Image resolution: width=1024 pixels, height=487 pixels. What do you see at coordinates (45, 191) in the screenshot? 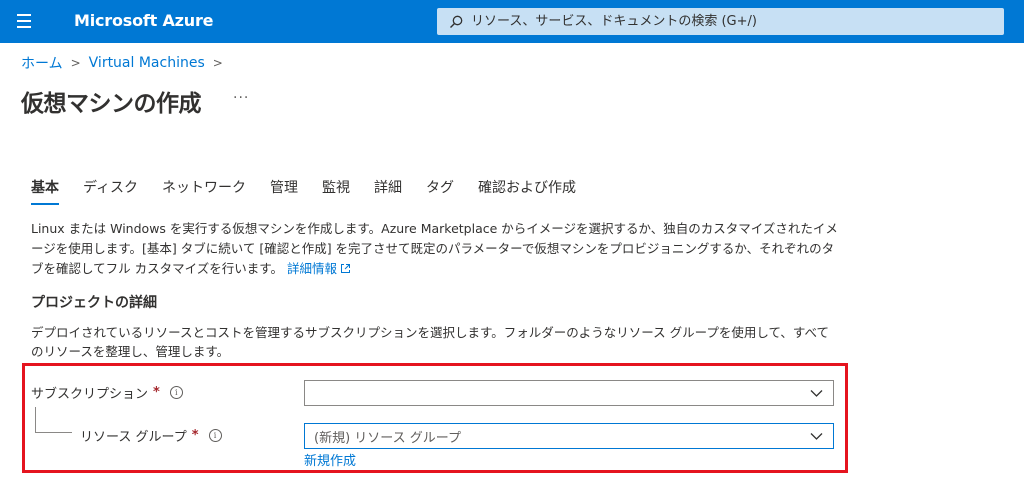
I see `tab-basics: 基本` at bounding box center [45, 191].